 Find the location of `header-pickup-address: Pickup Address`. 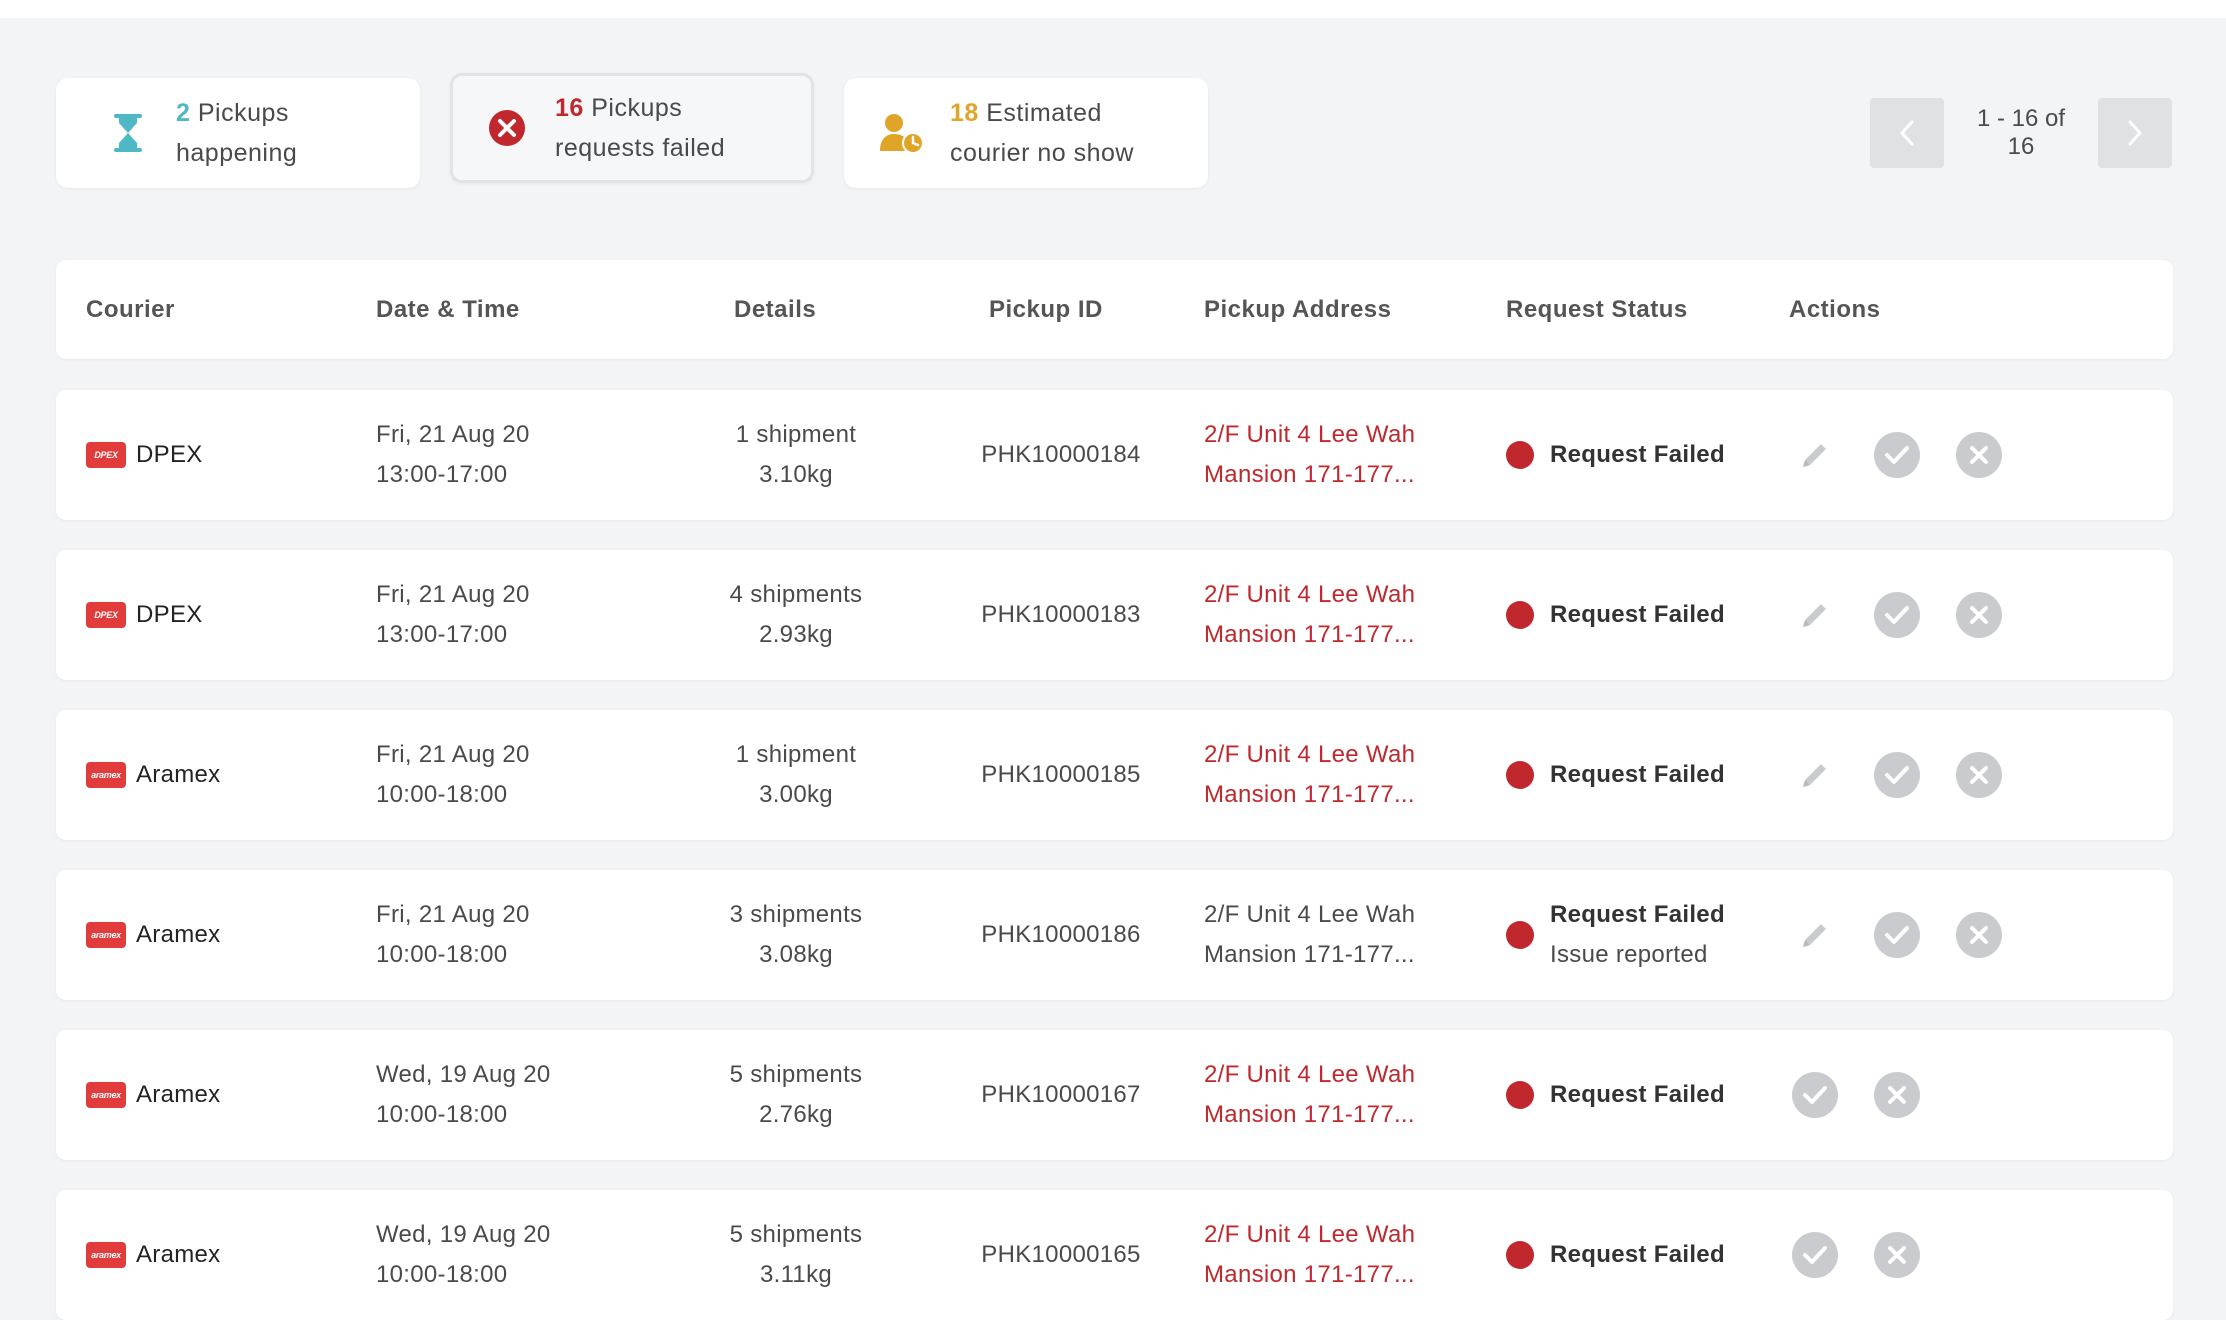

header-pickup-address: Pickup Address is located at coordinates (1298, 309).